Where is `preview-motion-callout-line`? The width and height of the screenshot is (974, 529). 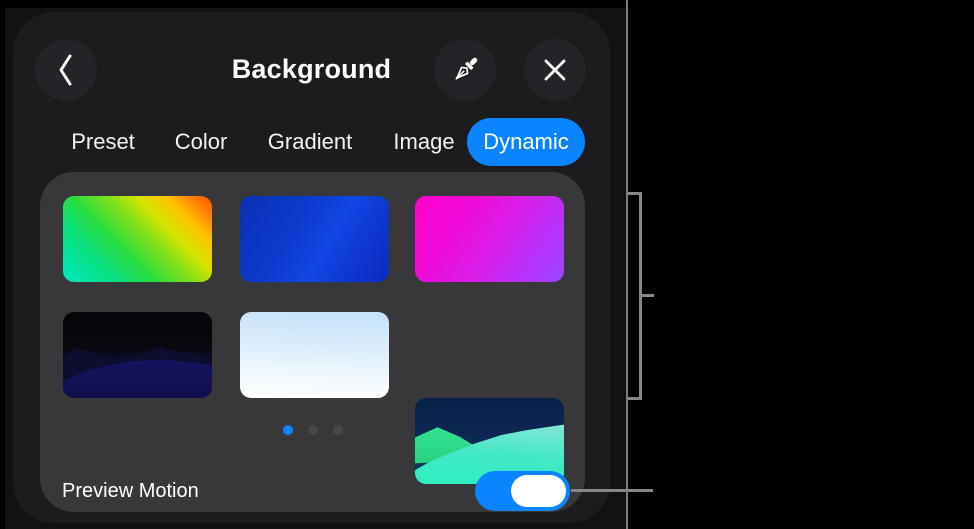
preview-motion-callout-line is located at coordinates (612, 490).